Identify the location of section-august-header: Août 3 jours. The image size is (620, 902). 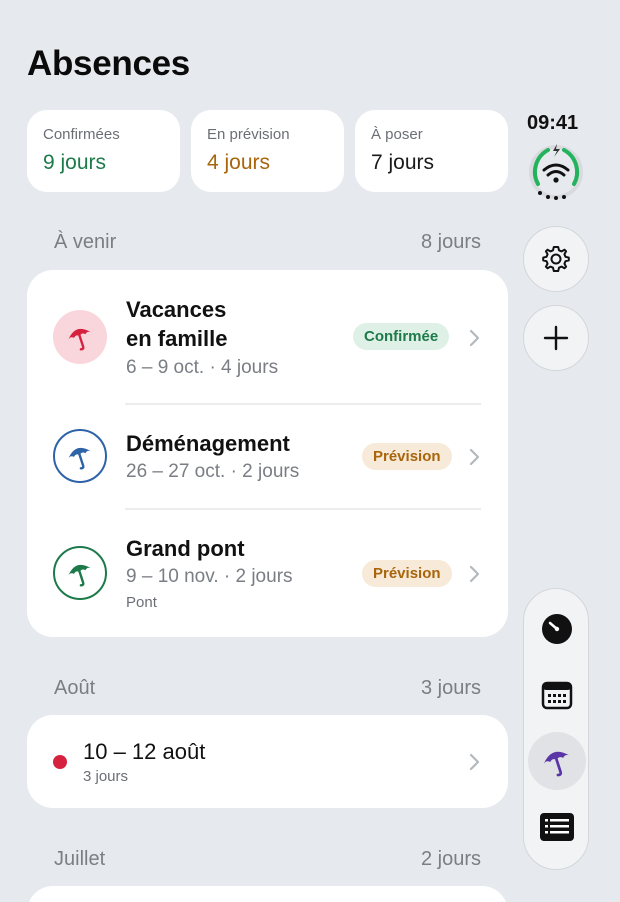
(267, 688).